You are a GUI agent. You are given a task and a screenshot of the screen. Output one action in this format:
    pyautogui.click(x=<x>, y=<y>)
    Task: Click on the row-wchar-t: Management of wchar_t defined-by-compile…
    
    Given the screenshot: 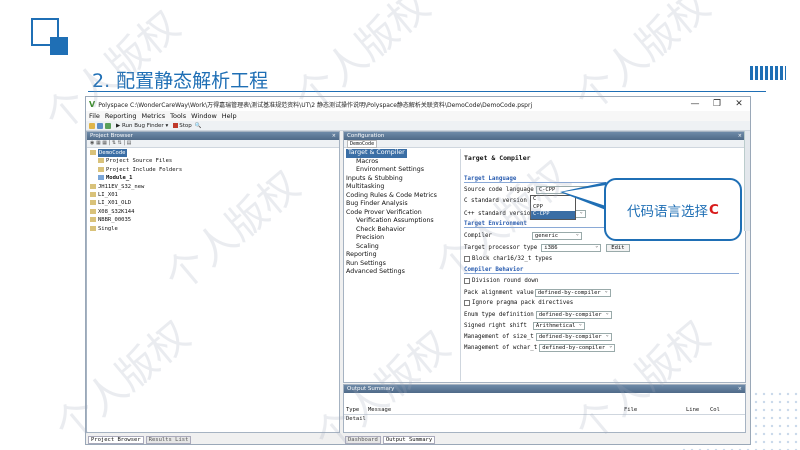 What is the action you would take?
    pyautogui.click(x=540, y=347)
    